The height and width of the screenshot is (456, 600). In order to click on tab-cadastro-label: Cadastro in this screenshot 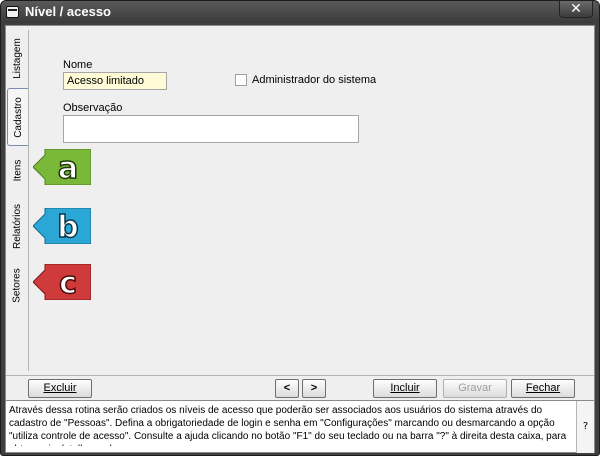, I will do `click(19, 117)`.